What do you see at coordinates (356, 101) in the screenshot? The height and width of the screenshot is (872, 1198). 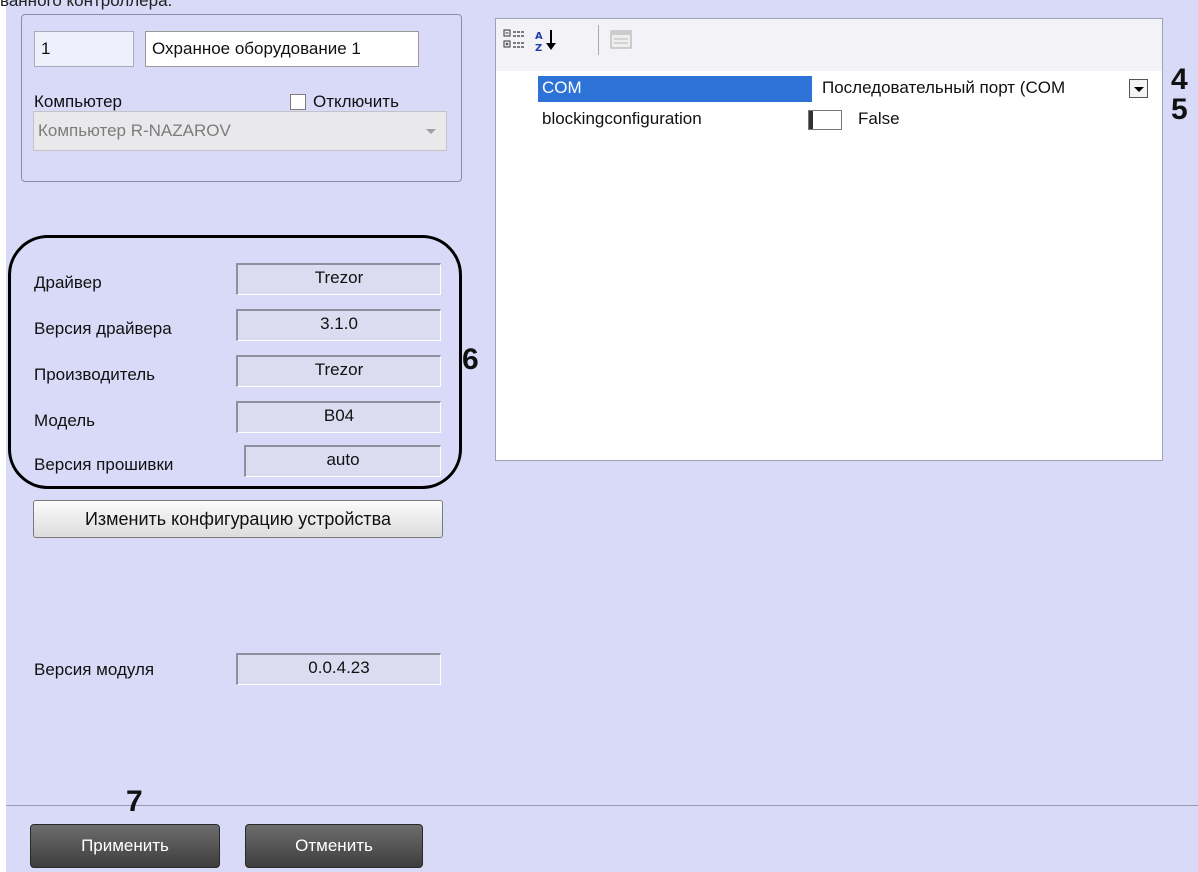 I see `disable-checkbox-label: Отключить` at bounding box center [356, 101].